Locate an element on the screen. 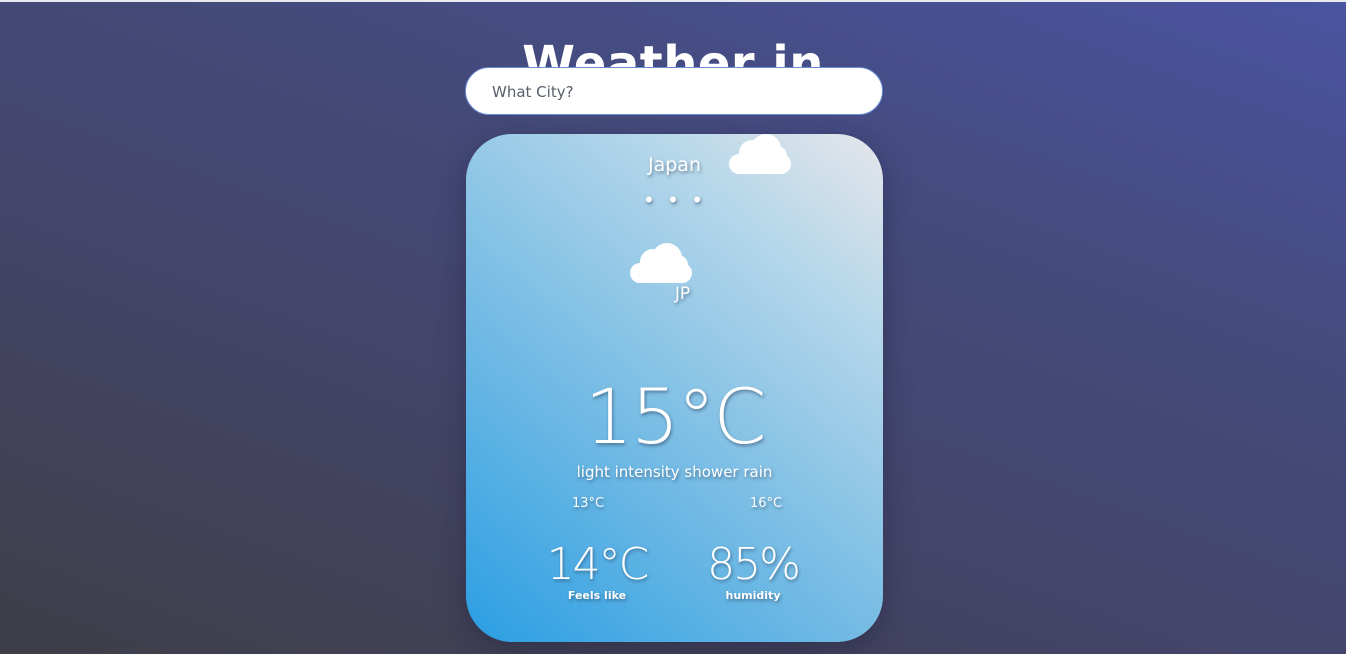 This screenshot has height=654, width=1346. current-temperature: 15°C is located at coordinates (675, 416).